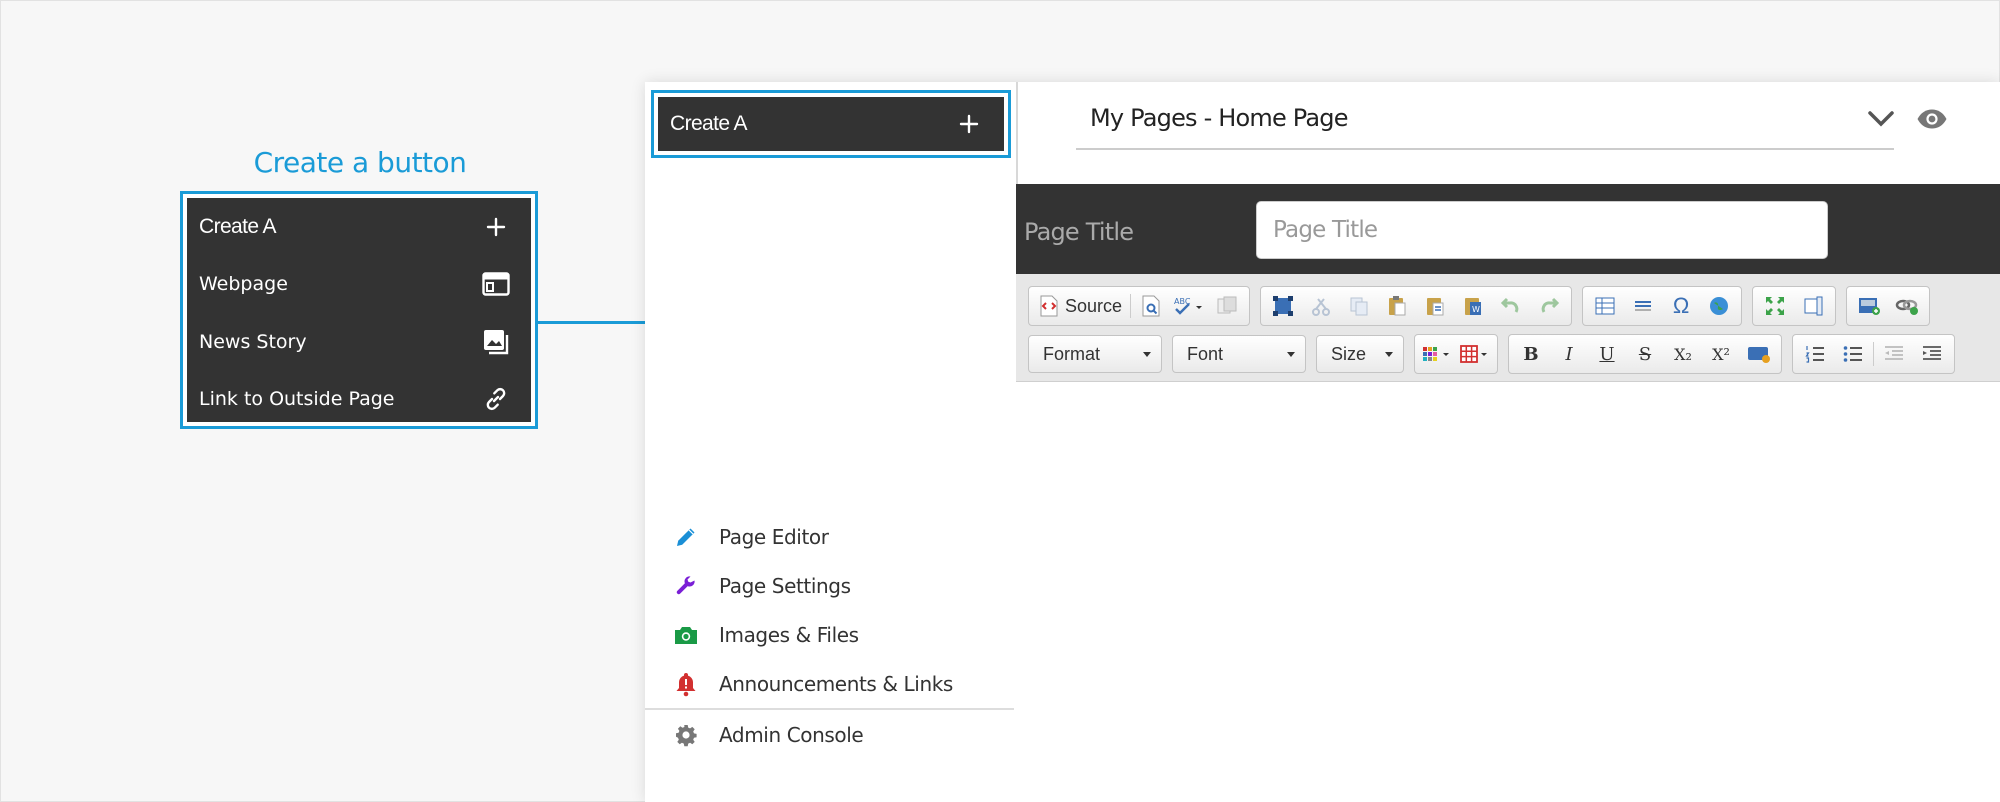 The height and width of the screenshot is (802, 2000). I want to click on toolbar-group-media, so click(1888, 306).